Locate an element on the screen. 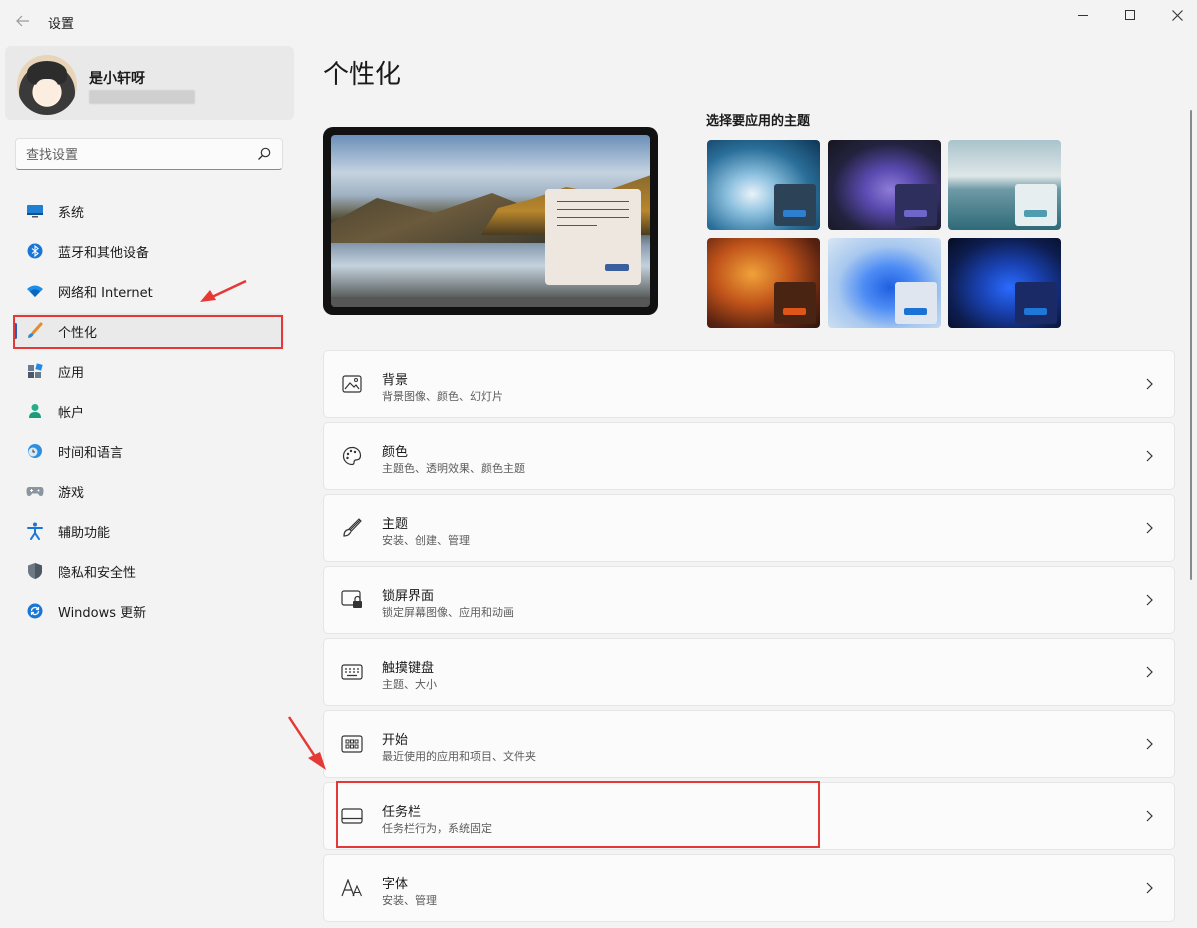 The width and height of the screenshot is (1197, 928). maximize-button is located at coordinates (1130, 15).